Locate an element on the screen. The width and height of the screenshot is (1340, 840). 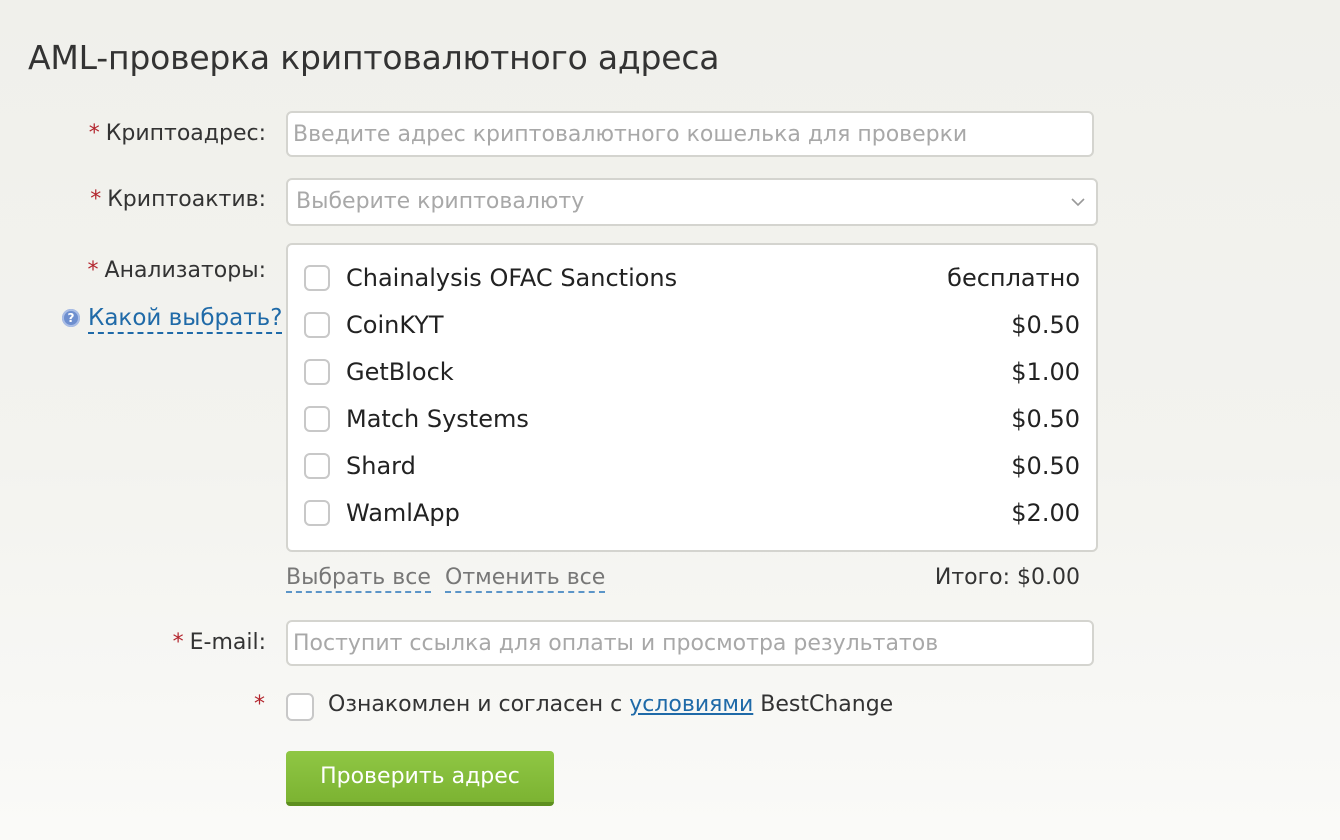
analyzer-row: WamlApp $2.00 is located at coordinates (692, 516).